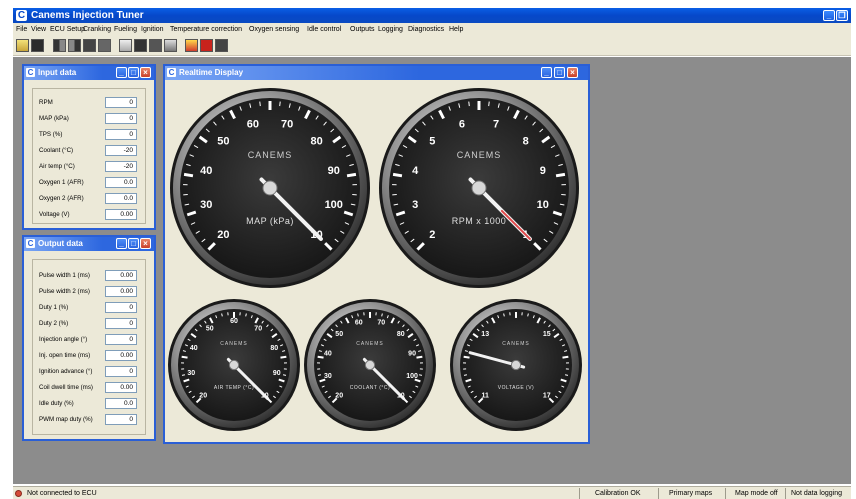 The height and width of the screenshot is (499, 856). Describe the element at coordinates (37, 45) in the screenshot. I see `save-file-icon` at that location.